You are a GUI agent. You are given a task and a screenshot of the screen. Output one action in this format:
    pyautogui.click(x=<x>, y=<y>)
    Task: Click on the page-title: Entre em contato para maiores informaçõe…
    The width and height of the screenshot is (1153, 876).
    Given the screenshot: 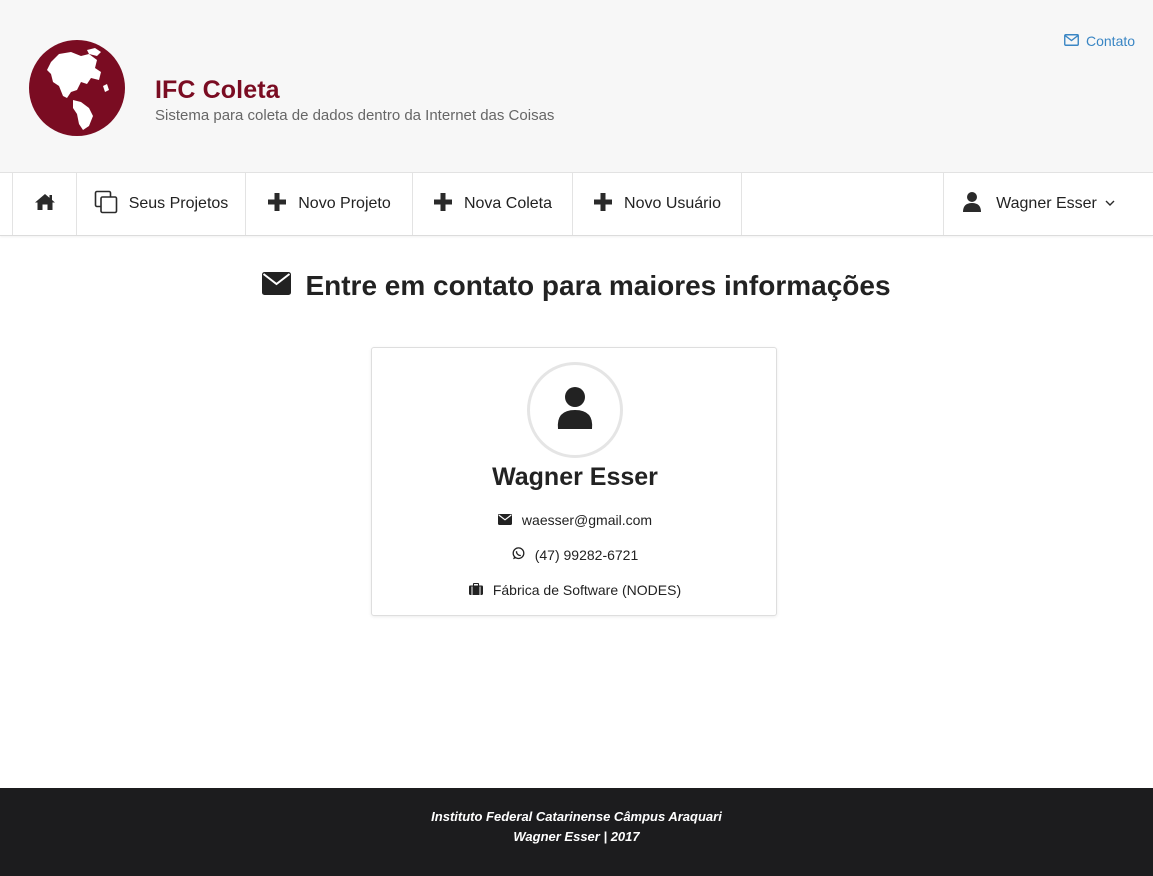 What is the action you would take?
    pyautogui.click(x=576, y=286)
    